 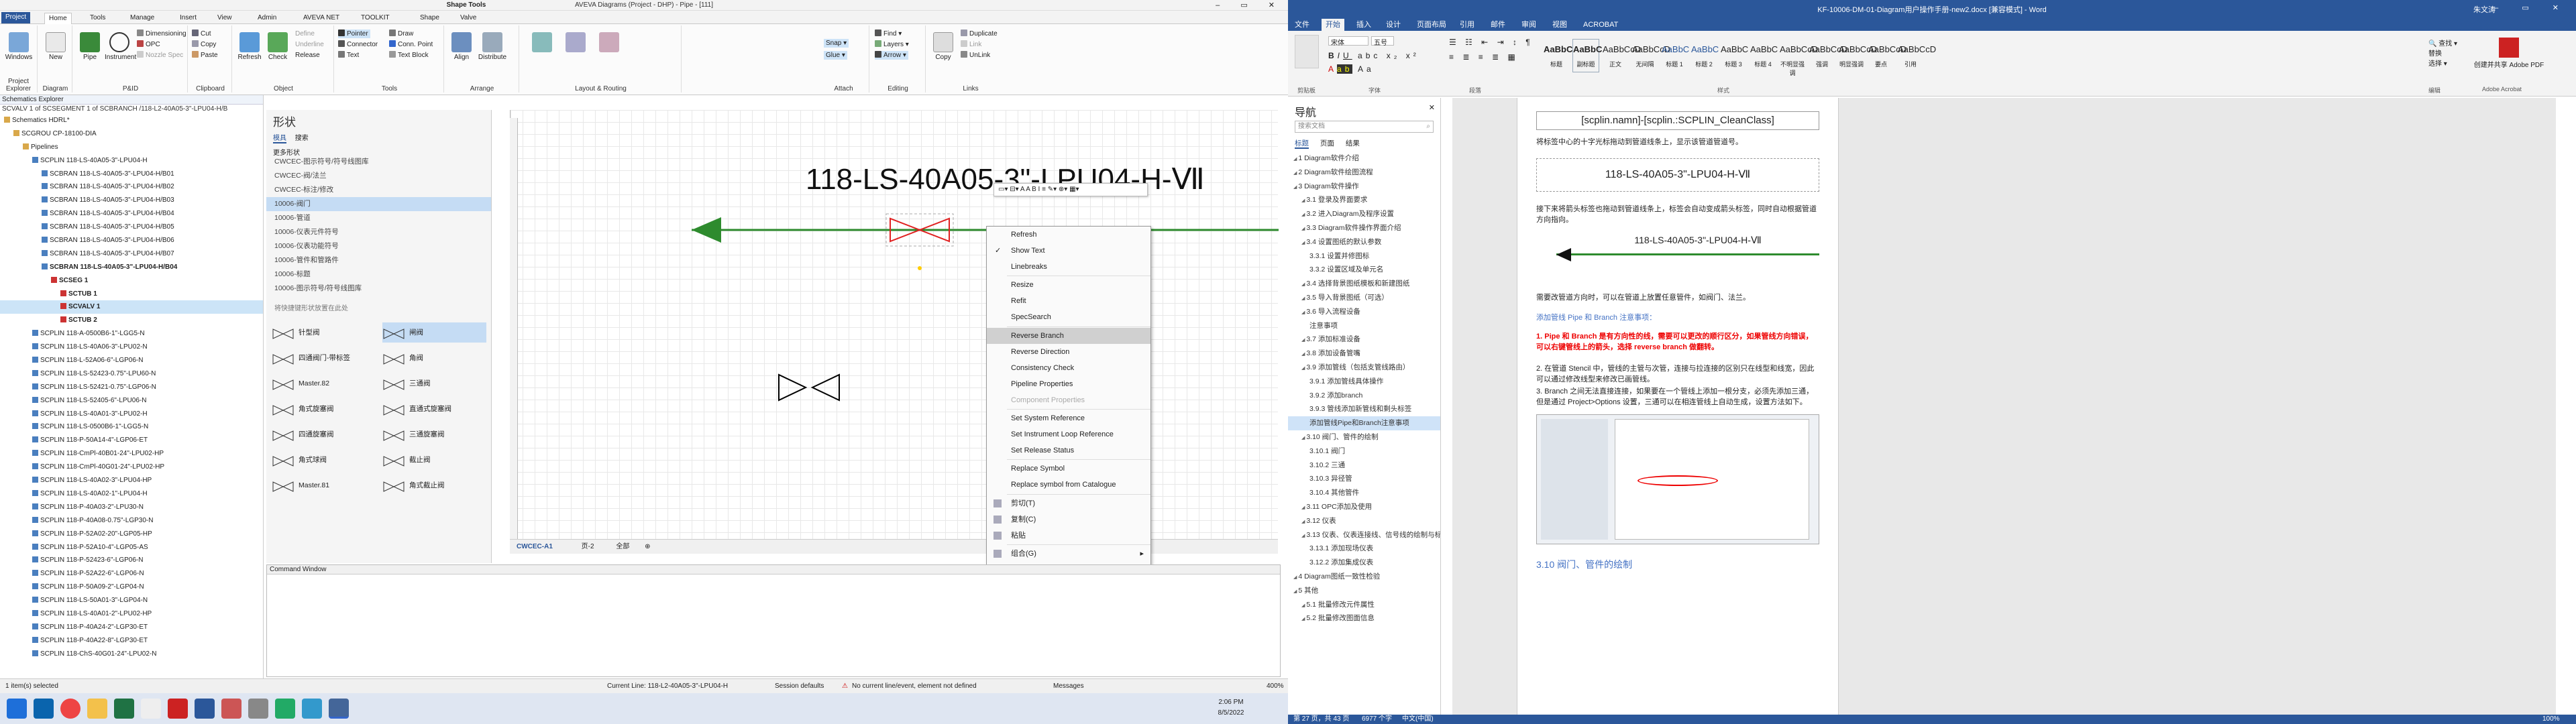 I want to click on stencil-shape: 角式截止阀, so click(x=434, y=485).